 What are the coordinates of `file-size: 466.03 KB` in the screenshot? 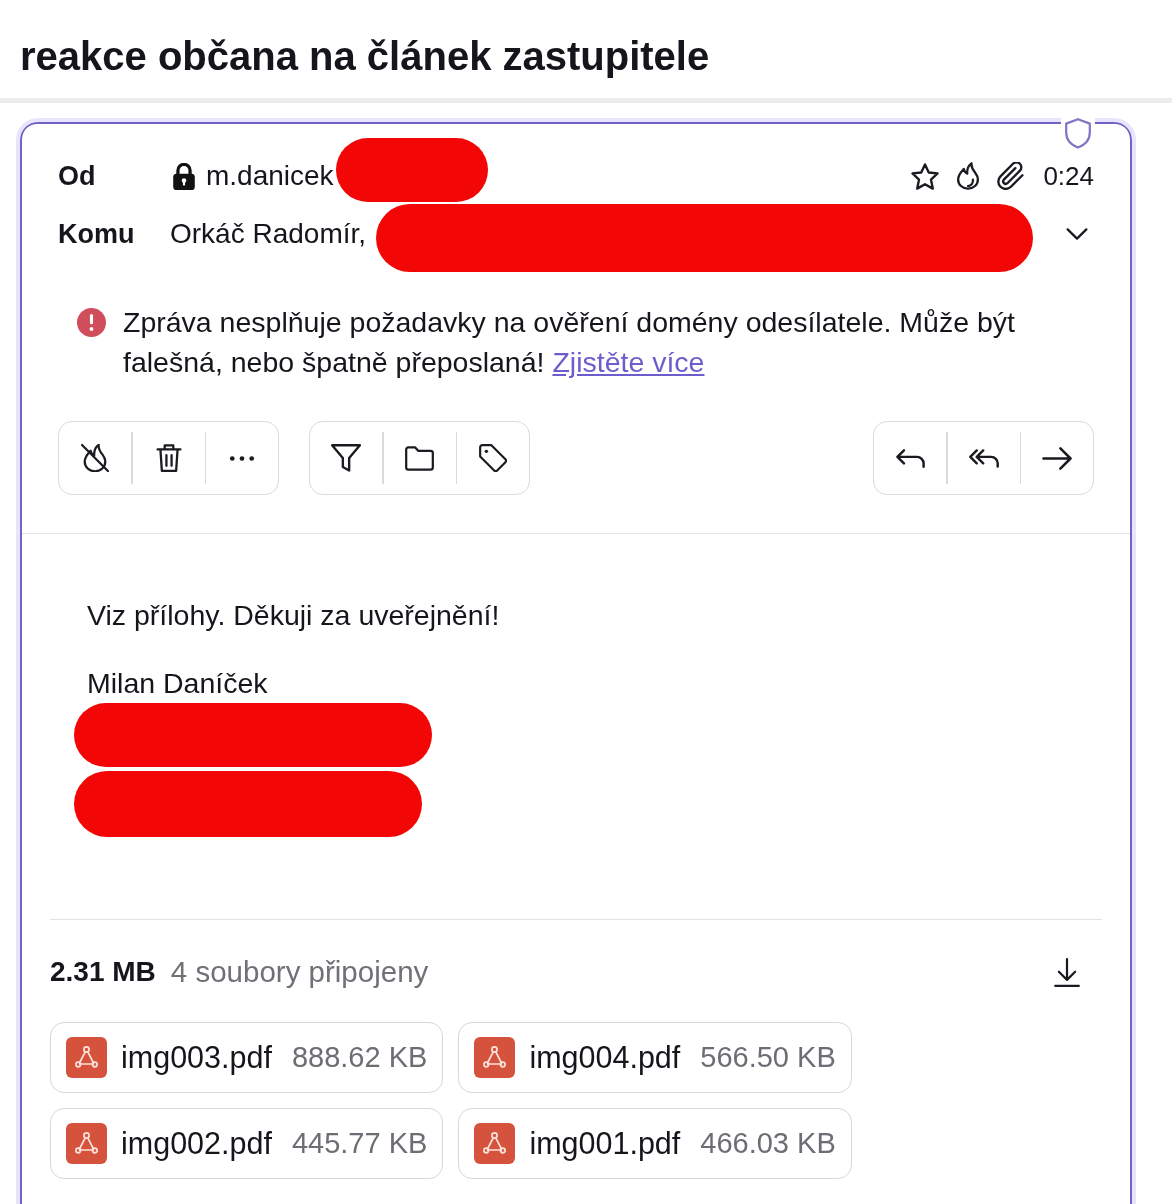 It's located at (768, 1143).